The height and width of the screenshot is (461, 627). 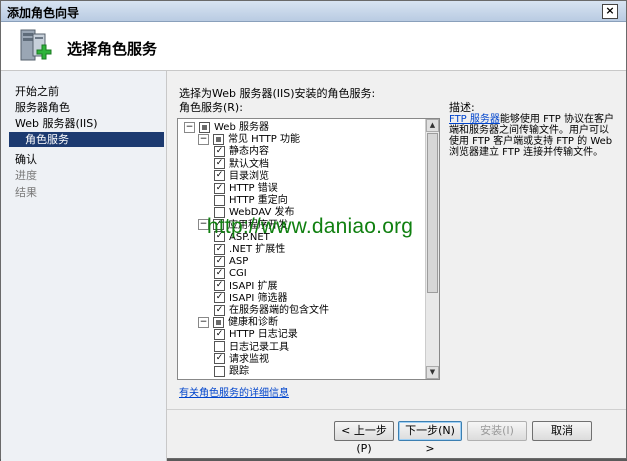 What do you see at coordinates (241, 127) in the screenshot?
I see `tree-item-label: Web 服务器` at bounding box center [241, 127].